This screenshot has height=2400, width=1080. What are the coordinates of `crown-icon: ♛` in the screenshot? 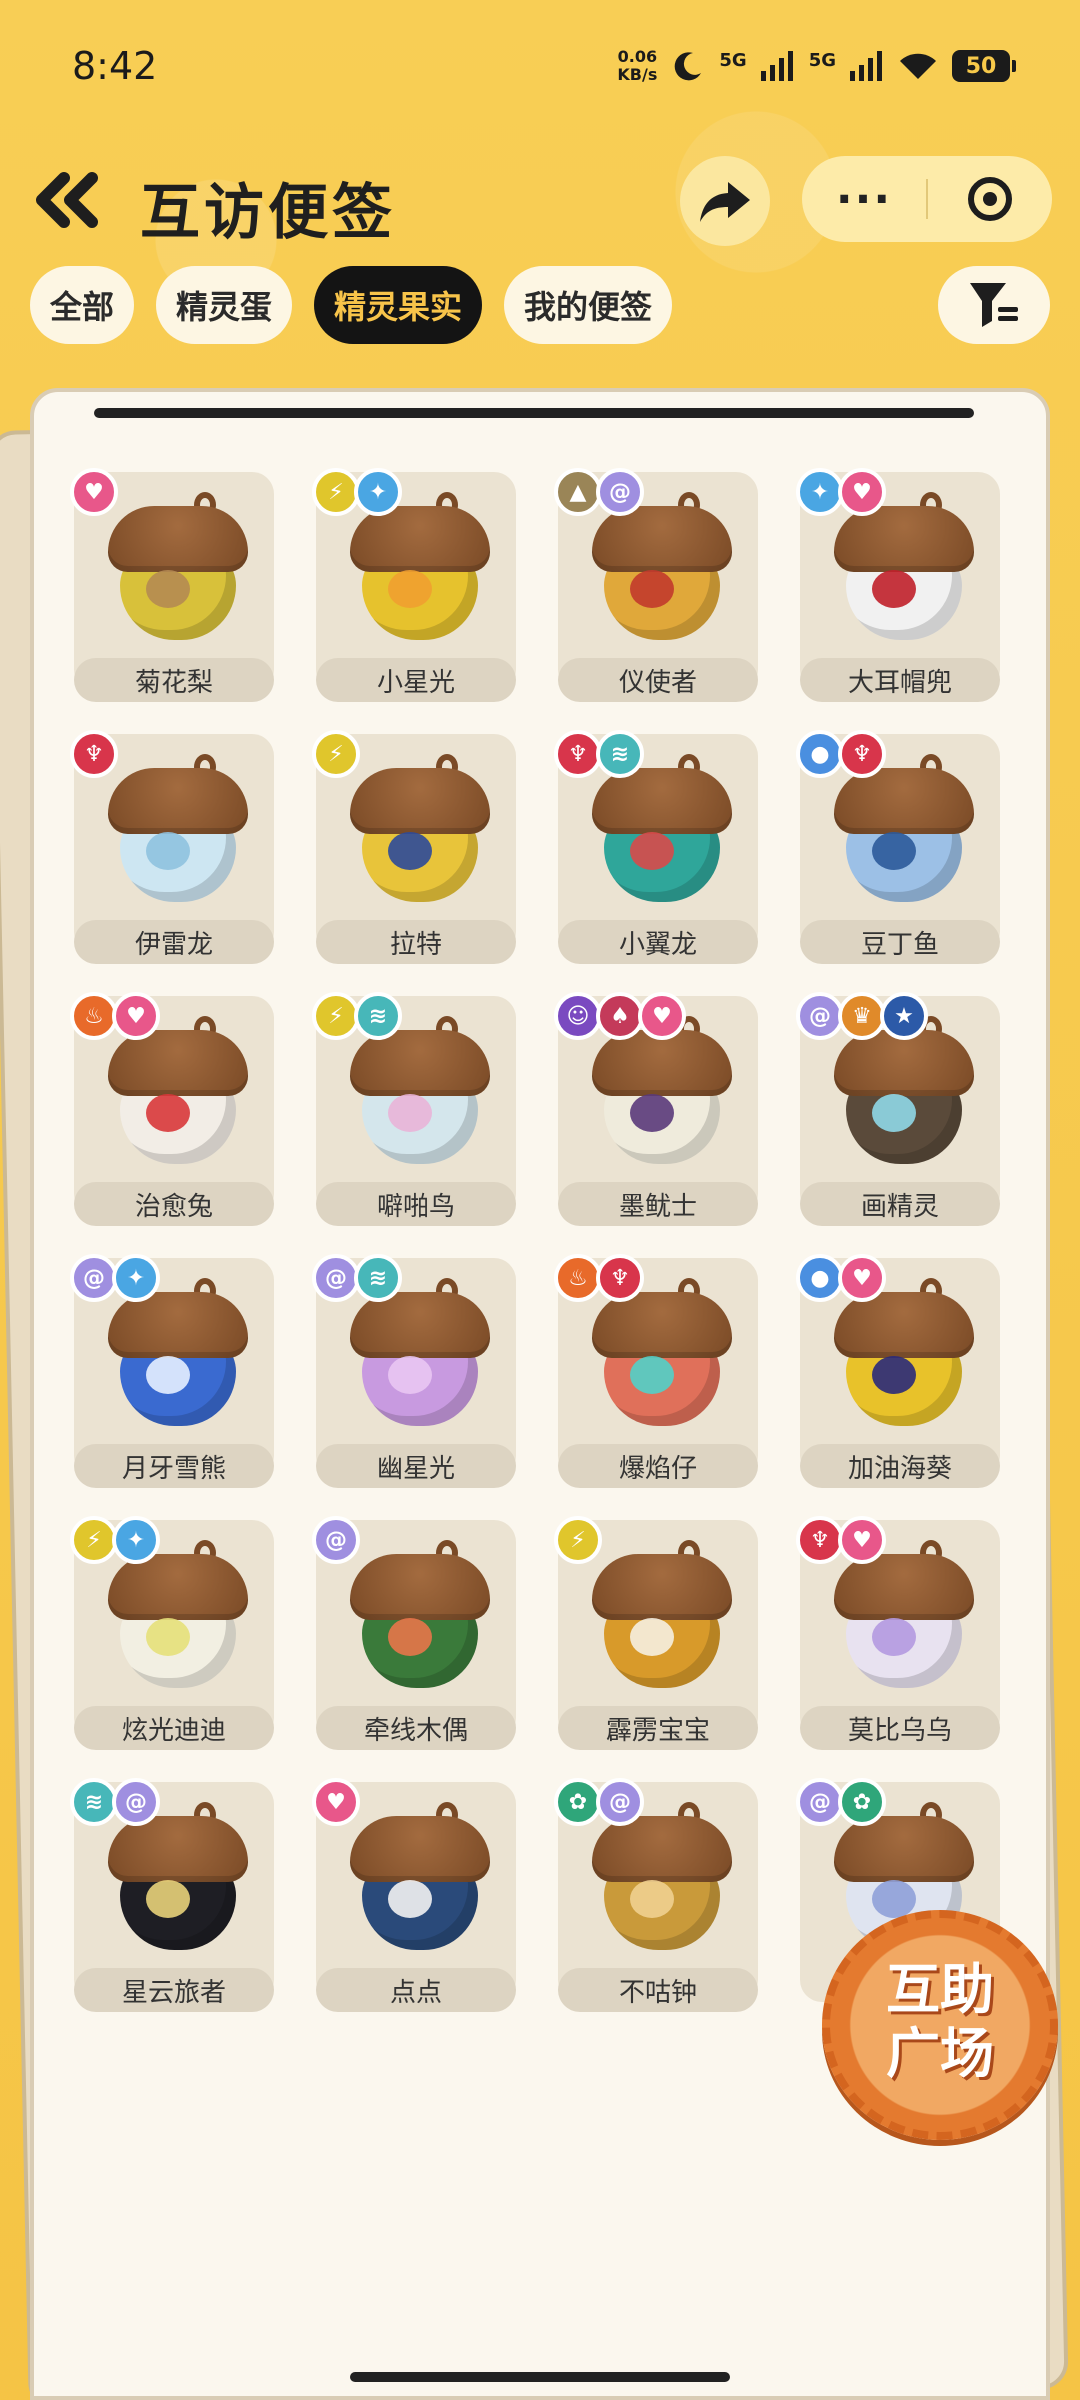 It's located at (862, 1016).